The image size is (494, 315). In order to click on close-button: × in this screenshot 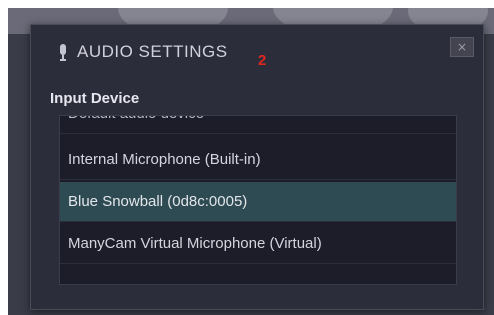, I will do `click(462, 47)`.